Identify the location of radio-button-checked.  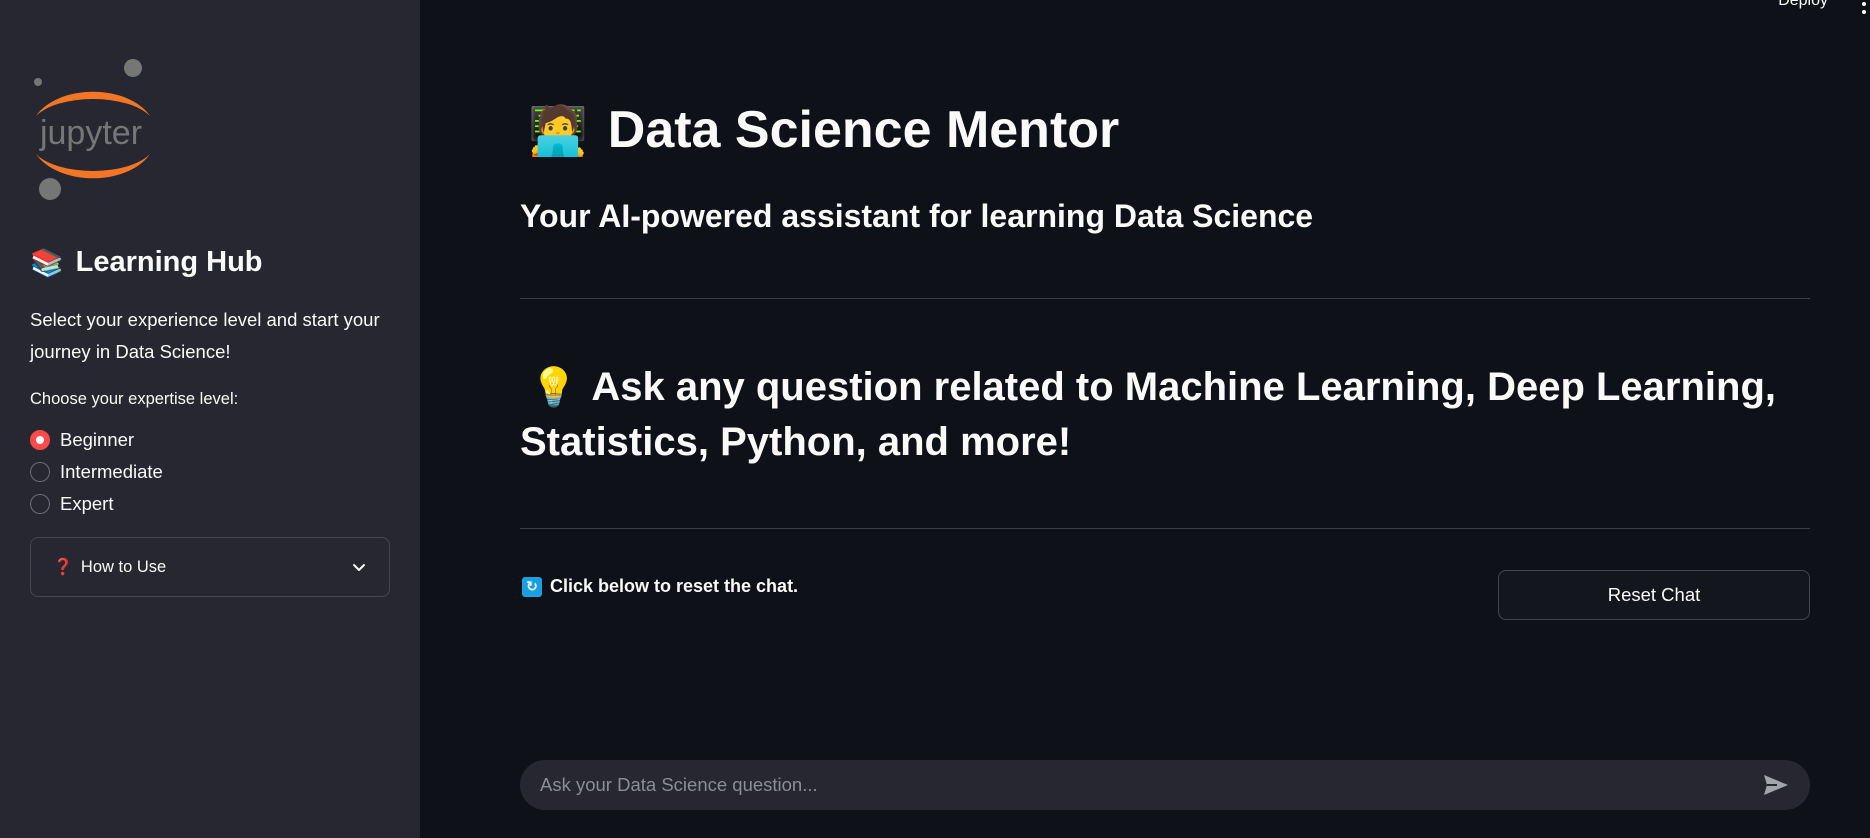
(40, 440).